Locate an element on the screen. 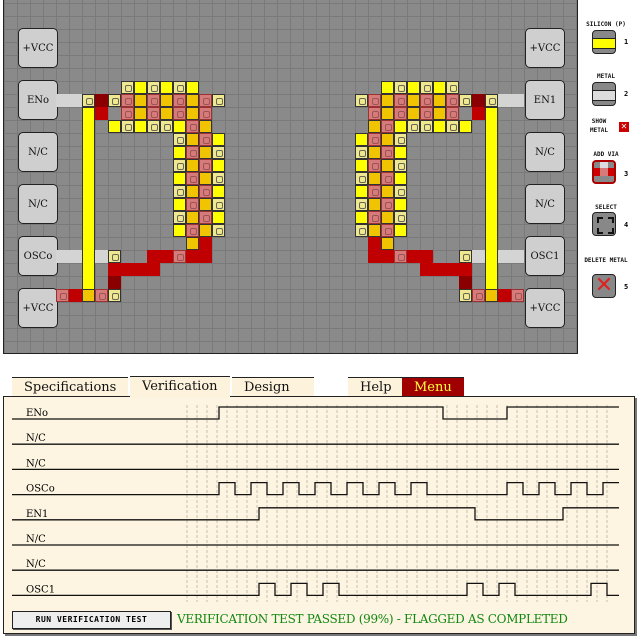  pad-right-vcc-bottom: +VCC is located at coordinates (545, 308).